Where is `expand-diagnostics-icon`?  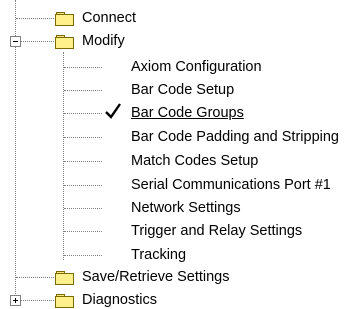
expand-diagnostics-icon is located at coordinates (15, 300).